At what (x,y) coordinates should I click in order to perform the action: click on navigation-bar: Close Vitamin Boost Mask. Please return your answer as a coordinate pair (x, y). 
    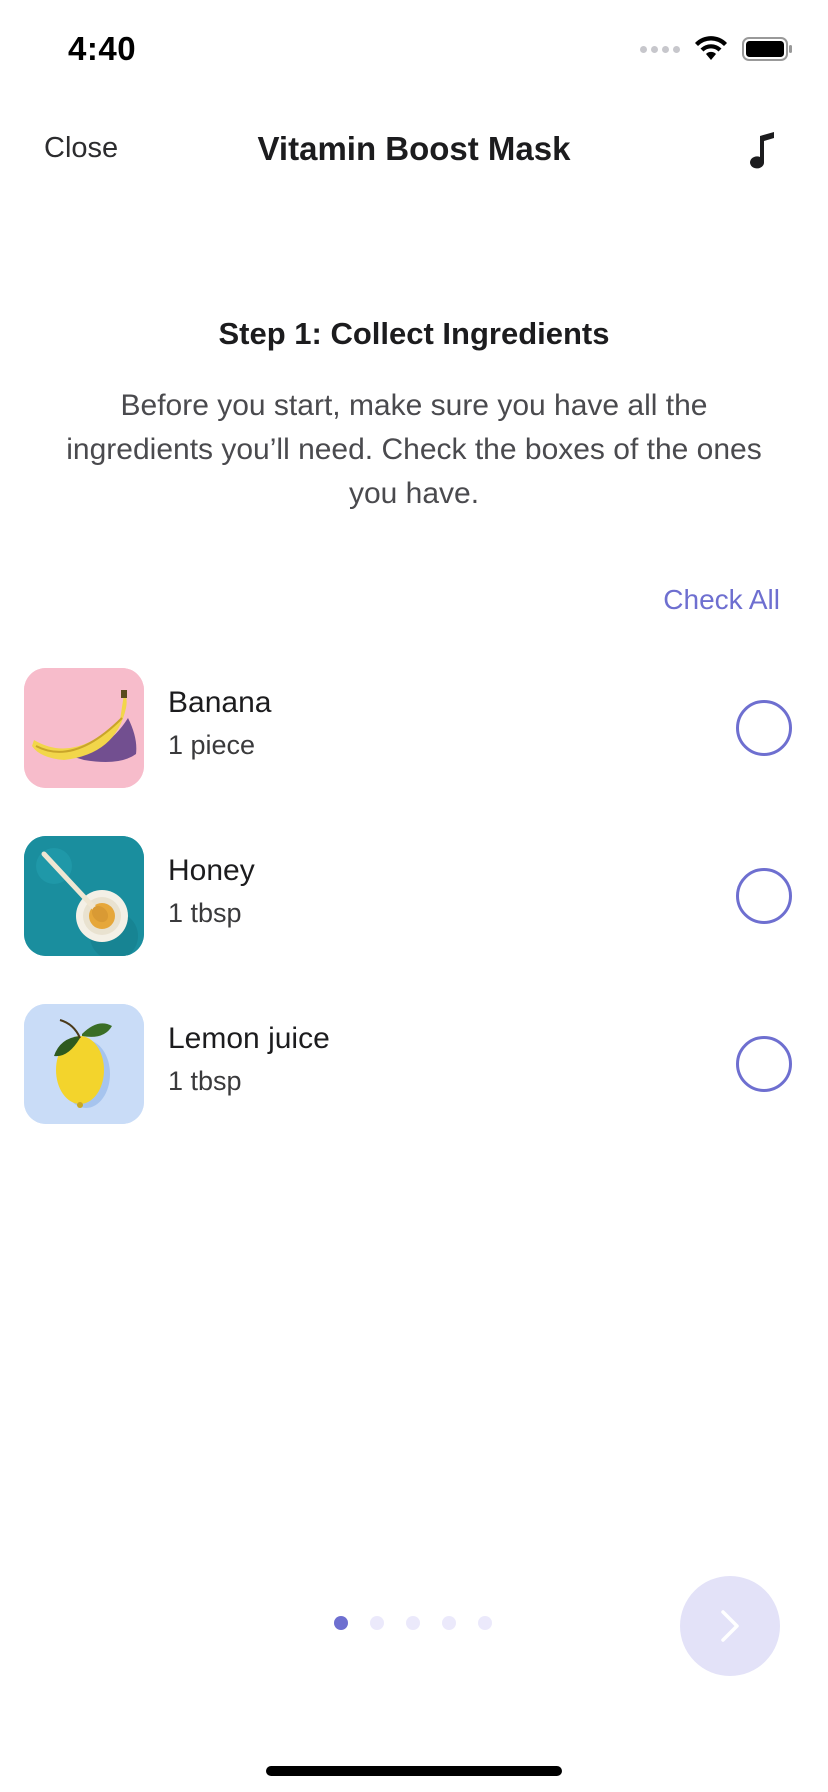
    Looking at the image, I should click on (414, 150).